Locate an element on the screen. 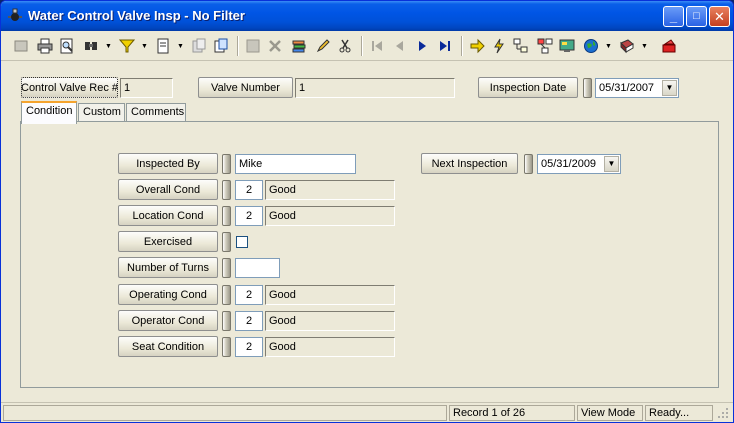 Image resolution: width=734 pixels, height=423 pixels. rec-number-field: 1 is located at coordinates (146, 88).